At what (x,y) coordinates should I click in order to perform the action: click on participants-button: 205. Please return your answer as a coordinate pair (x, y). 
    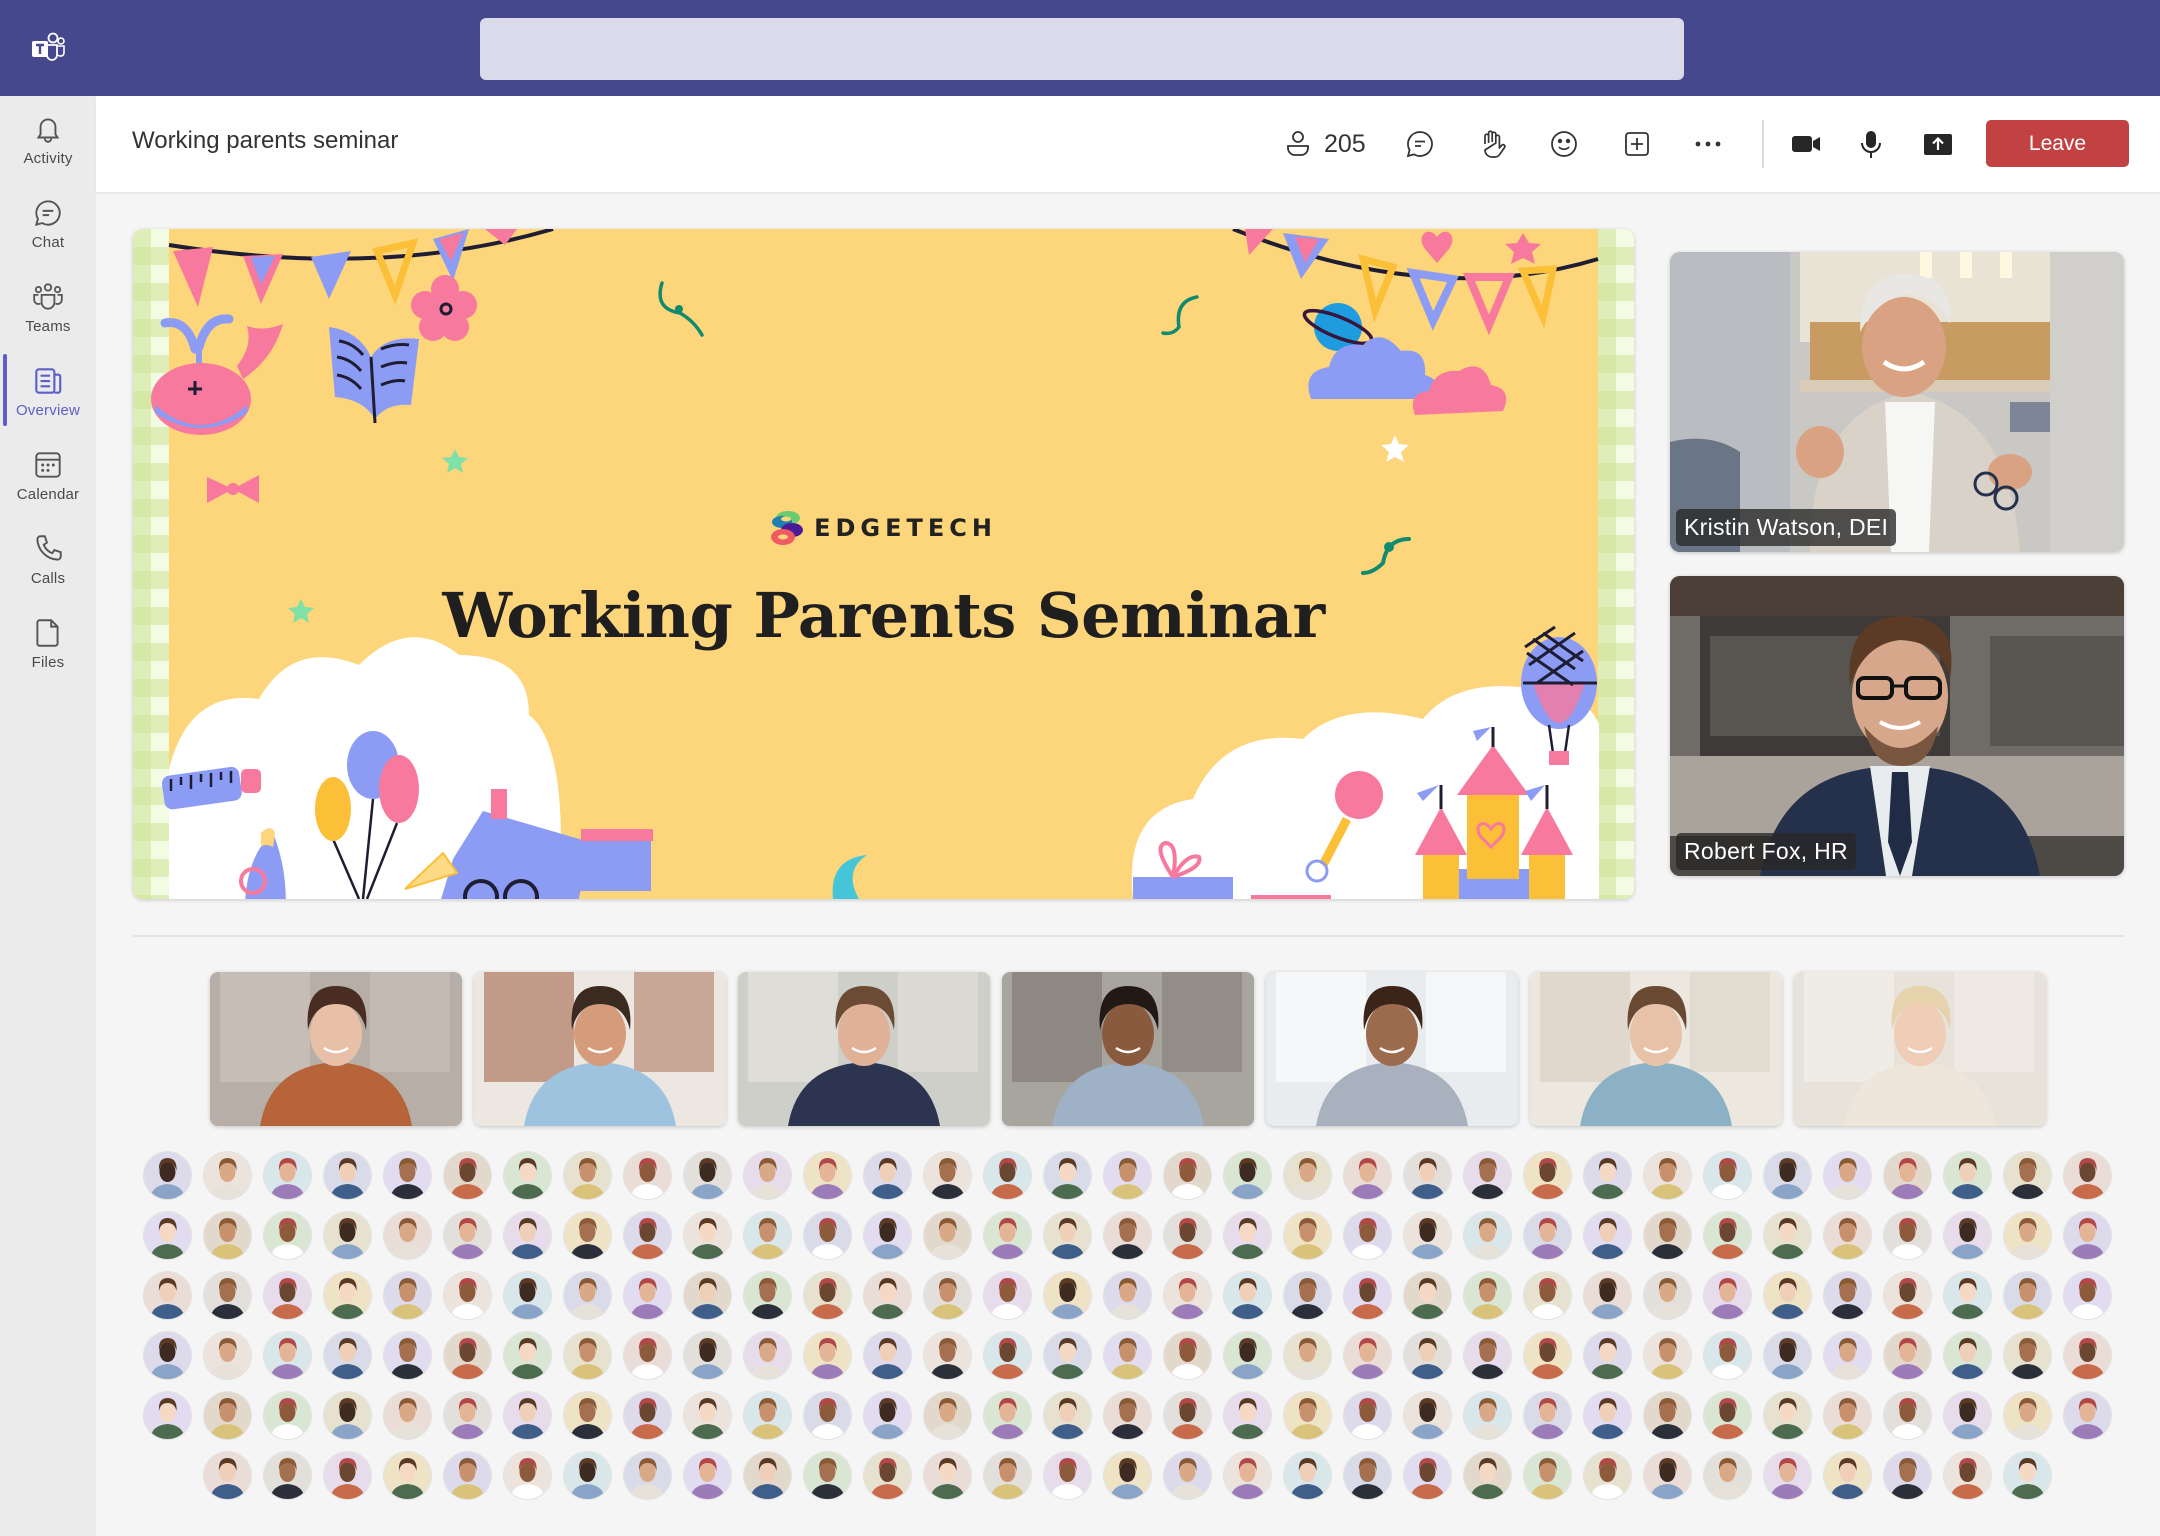
    Looking at the image, I should click on (1324, 144).